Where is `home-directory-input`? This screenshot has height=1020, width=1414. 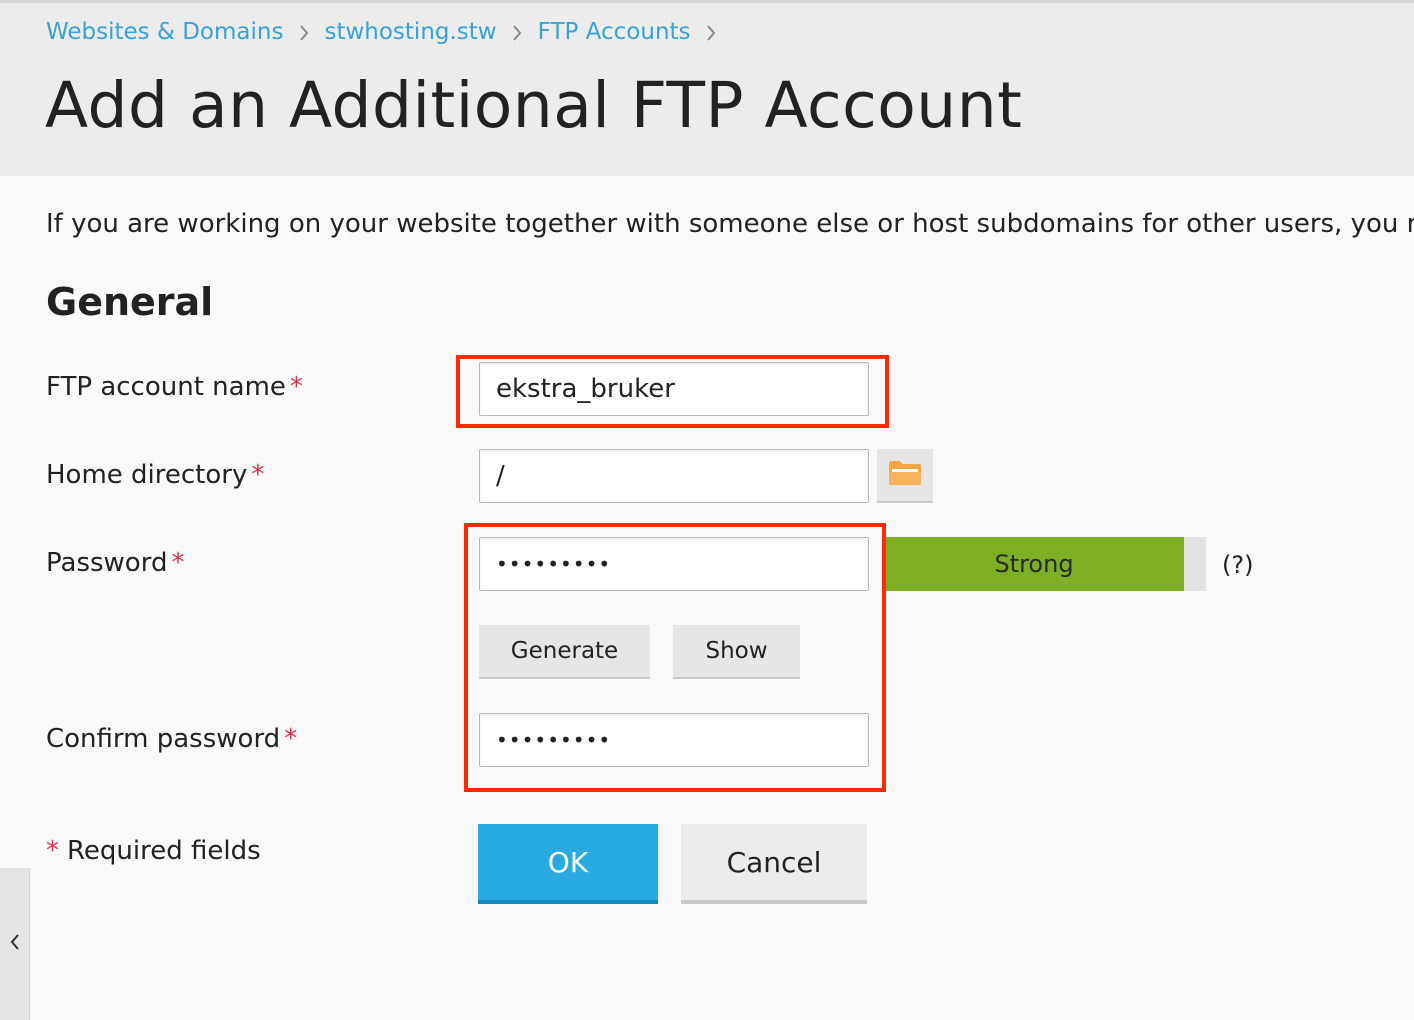 home-directory-input is located at coordinates (674, 476).